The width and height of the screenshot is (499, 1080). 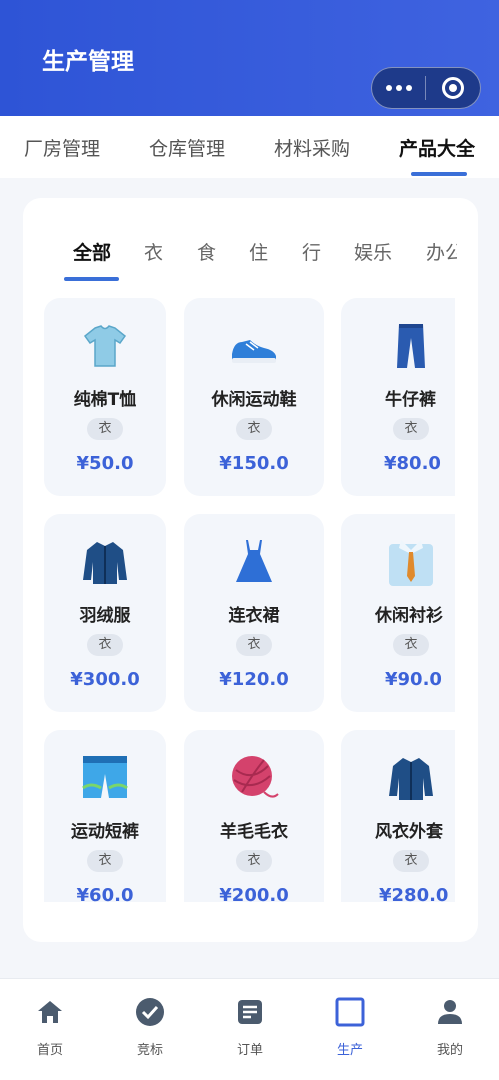 What do you see at coordinates (88, 62) in the screenshot?
I see `page-title: 生产管理` at bounding box center [88, 62].